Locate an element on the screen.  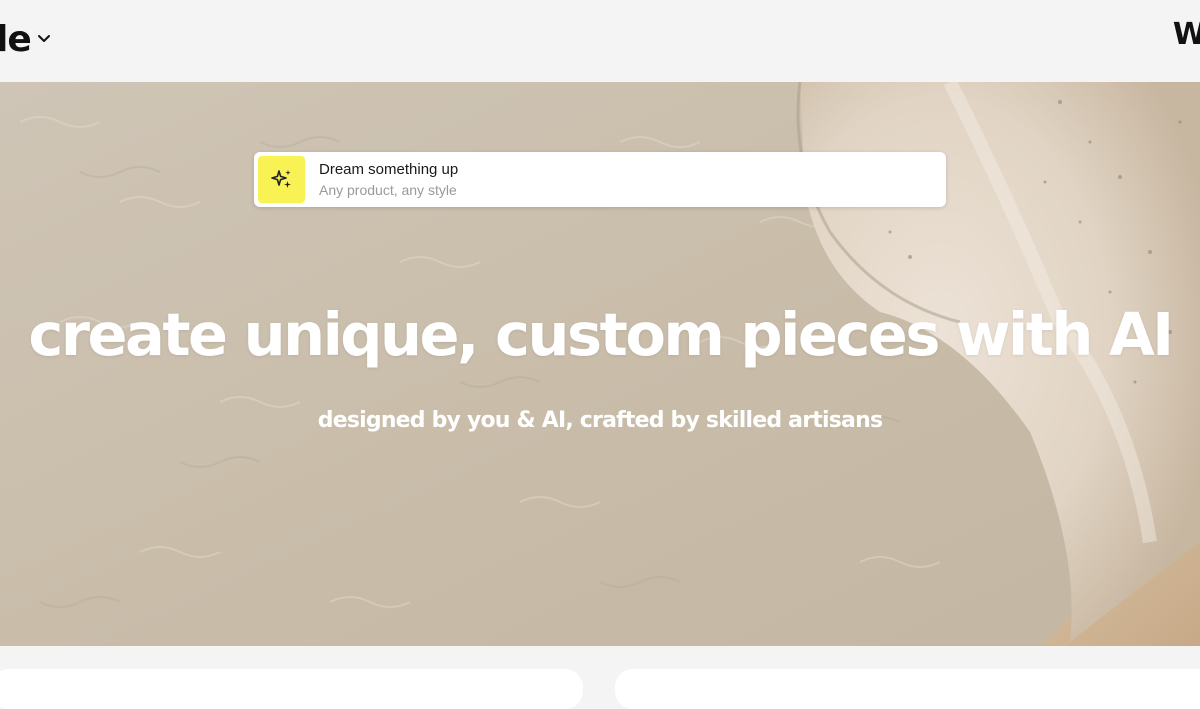
prompt-icon-tile is located at coordinates (281, 179).